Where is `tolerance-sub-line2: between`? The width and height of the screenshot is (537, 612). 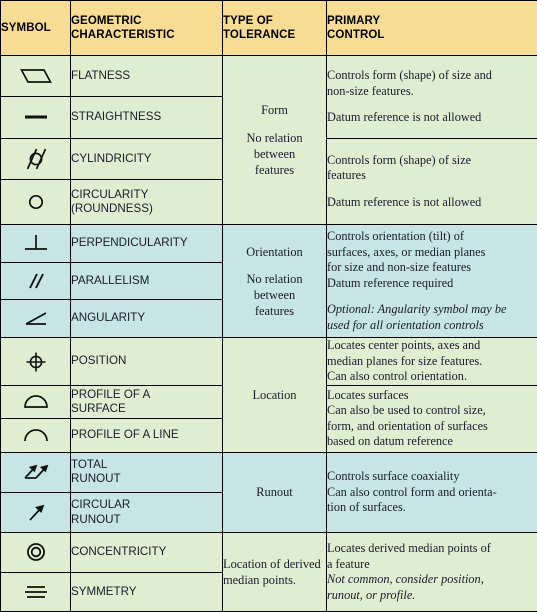 tolerance-sub-line2: between is located at coordinates (274, 153).